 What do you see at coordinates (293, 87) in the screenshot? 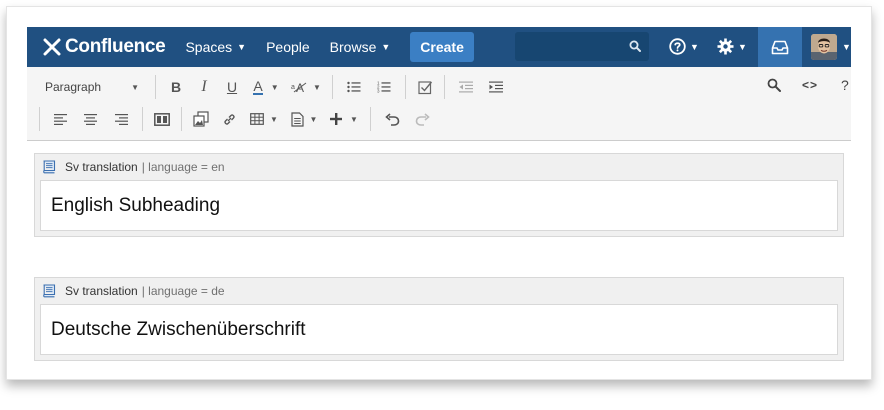
I see `svg-text: a` at bounding box center [293, 87].